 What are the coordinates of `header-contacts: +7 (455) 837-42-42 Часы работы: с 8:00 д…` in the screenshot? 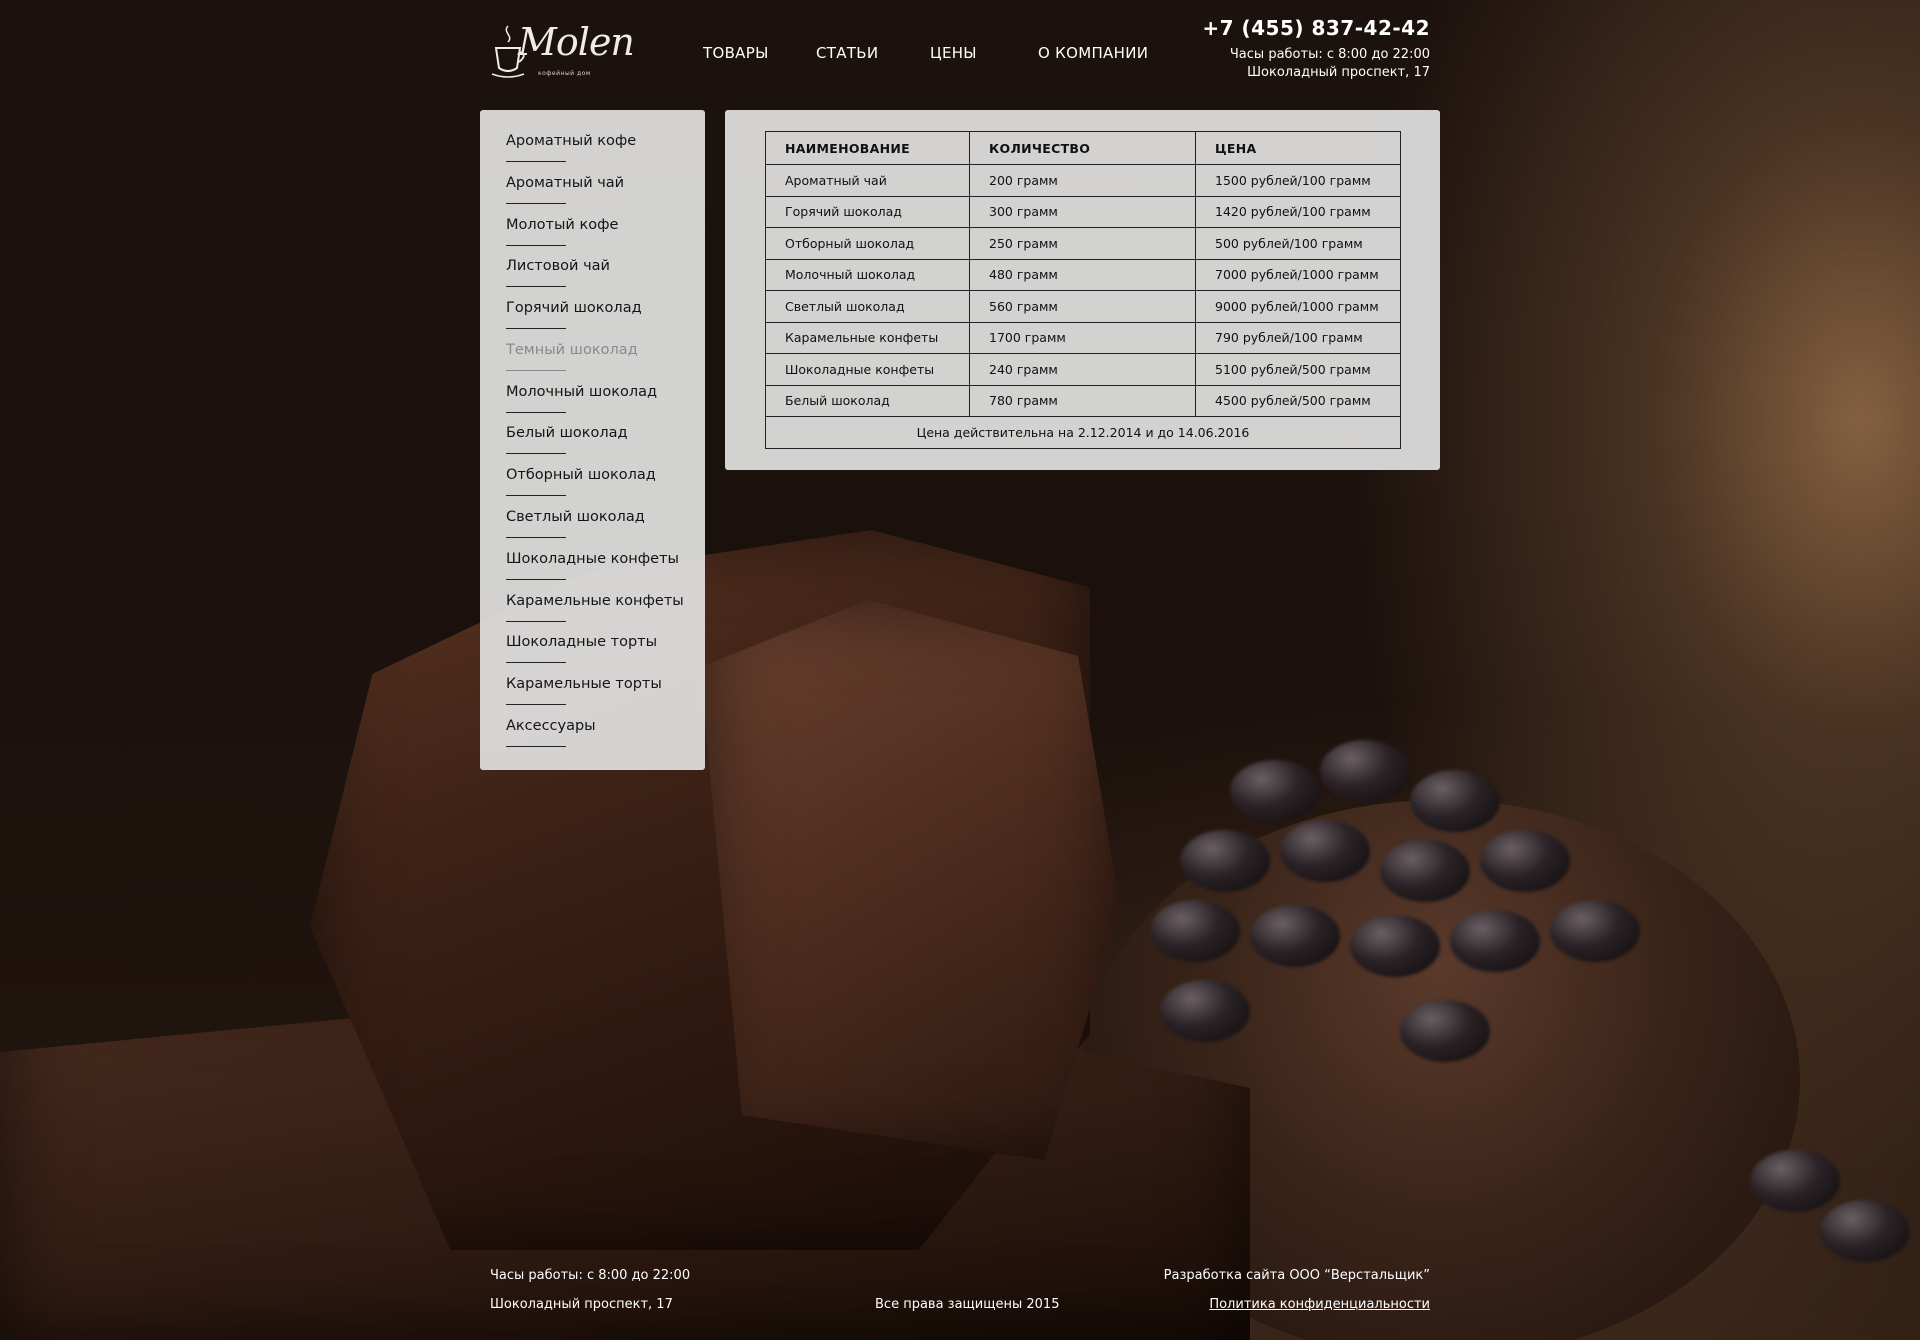 It's located at (1316, 49).